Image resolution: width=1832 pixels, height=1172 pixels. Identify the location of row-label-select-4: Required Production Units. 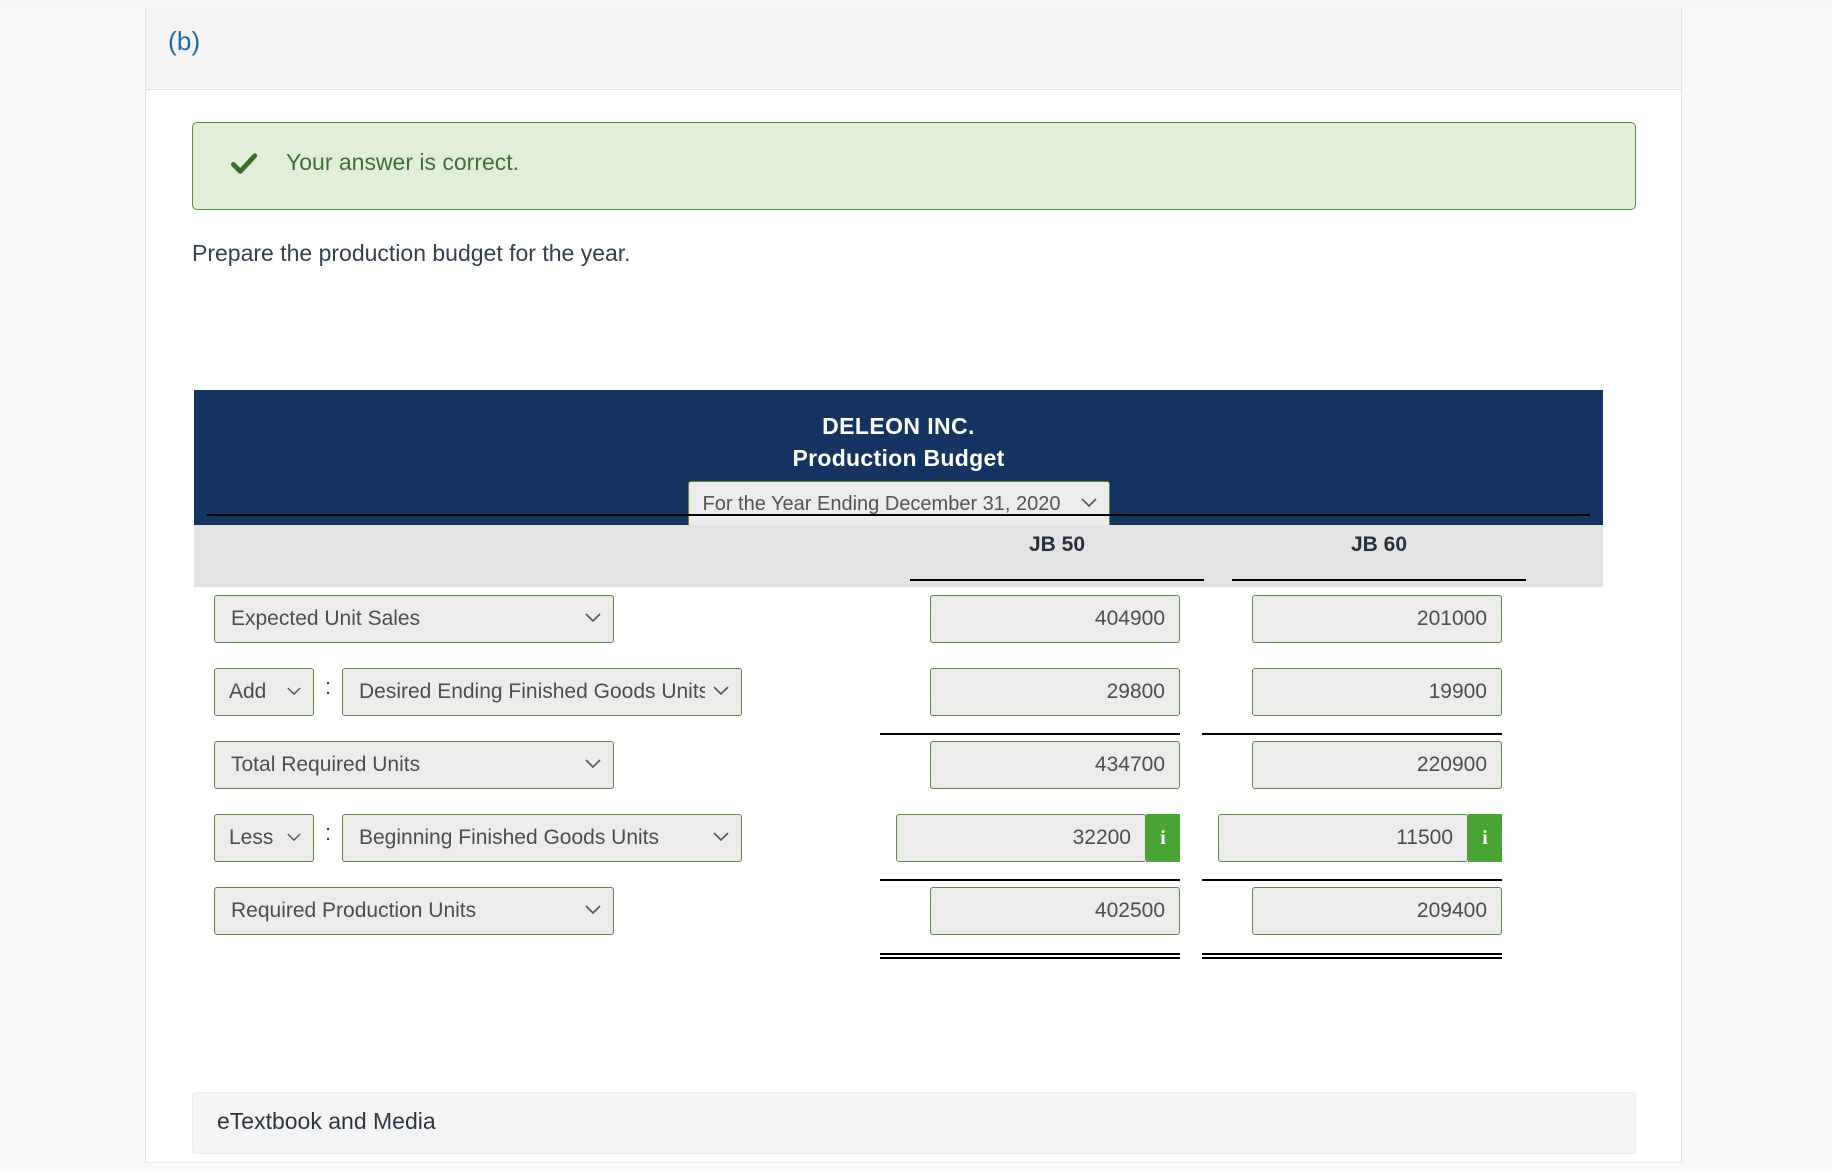
(414, 911).